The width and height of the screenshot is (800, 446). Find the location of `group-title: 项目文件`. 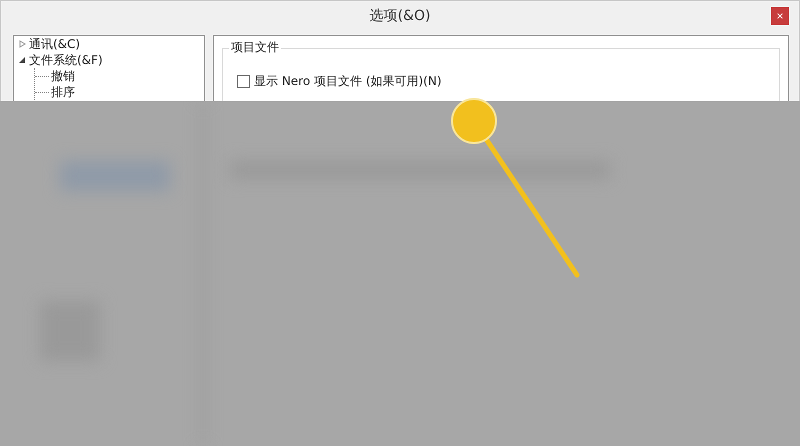

group-title: 项目文件 is located at coordinates (255, 47).